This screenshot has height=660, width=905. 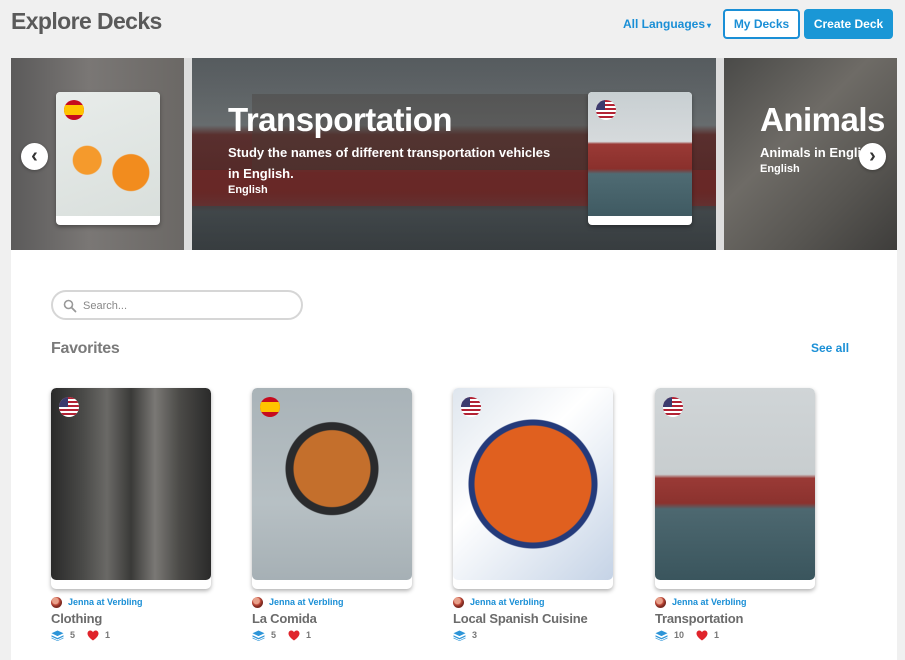 I want to click on my-decks-button: My Decks, so click(x=761, y=24).